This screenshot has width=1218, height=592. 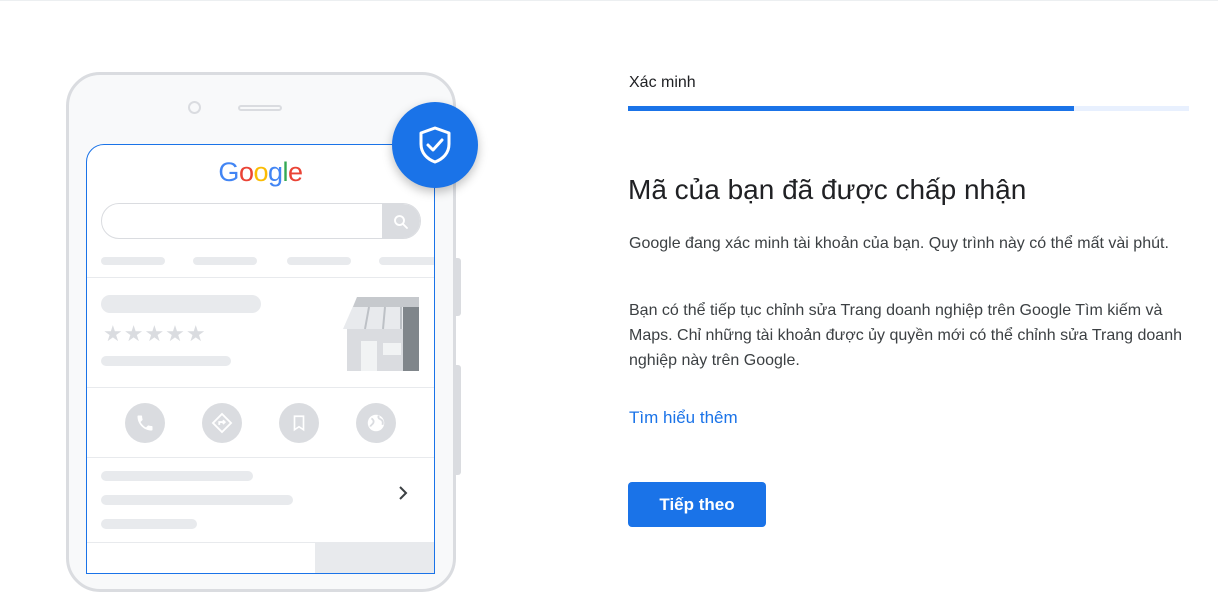 What do you see at coordinates (295, 172) in the screenshot?
I see `logo-letter: e` at bounding box center [295, 172].